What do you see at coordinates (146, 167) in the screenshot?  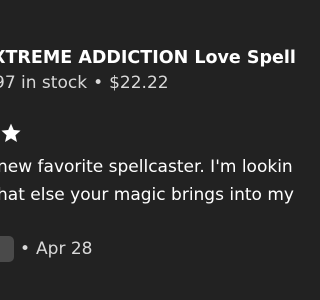 I see `review-text-line: new favorite spellcaster. I'm lookin` at bounding box center [146, 167].